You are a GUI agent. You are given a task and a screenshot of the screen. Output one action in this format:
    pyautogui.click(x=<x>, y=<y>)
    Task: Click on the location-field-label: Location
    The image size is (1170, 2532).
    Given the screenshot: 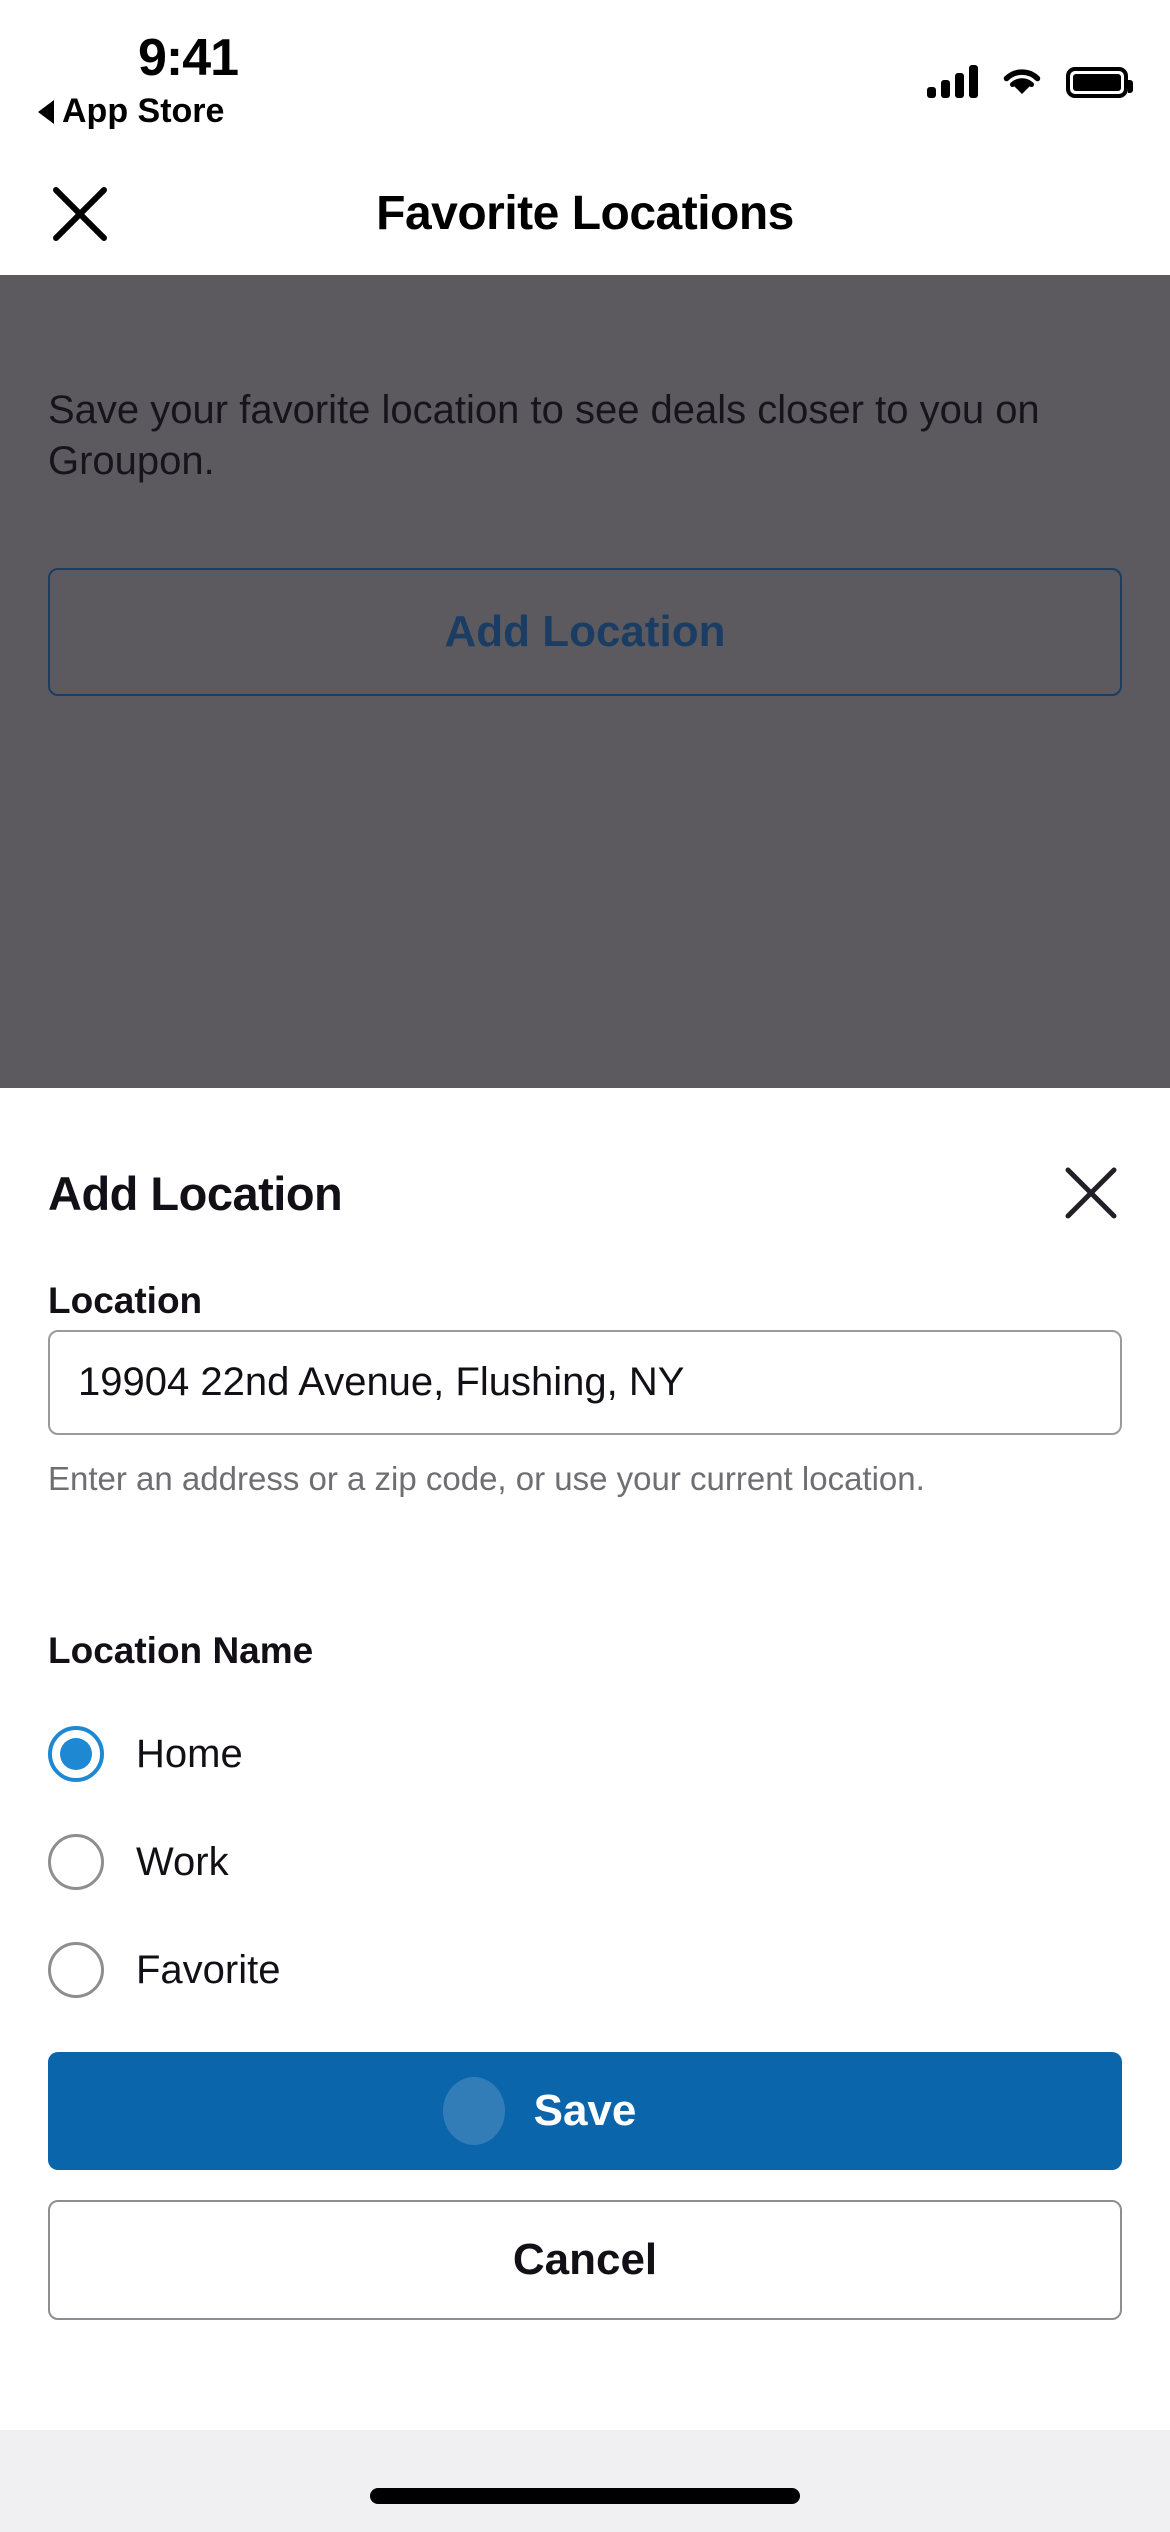 What is the action you would take?
    pyautogui.click(x=125, y=1300)
    